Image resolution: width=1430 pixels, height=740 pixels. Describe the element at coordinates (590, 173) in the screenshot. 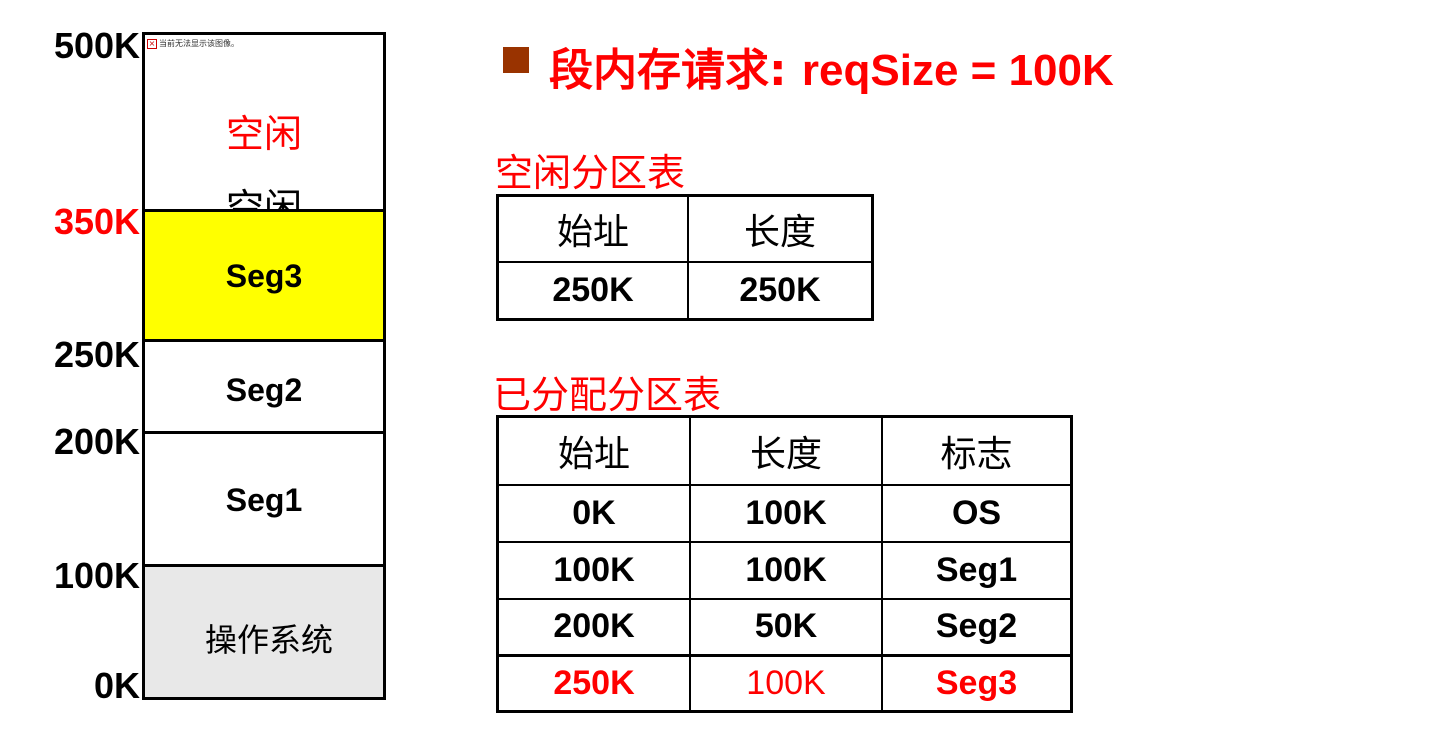

I see `free-table-caption: 空闲分区表` at that location.